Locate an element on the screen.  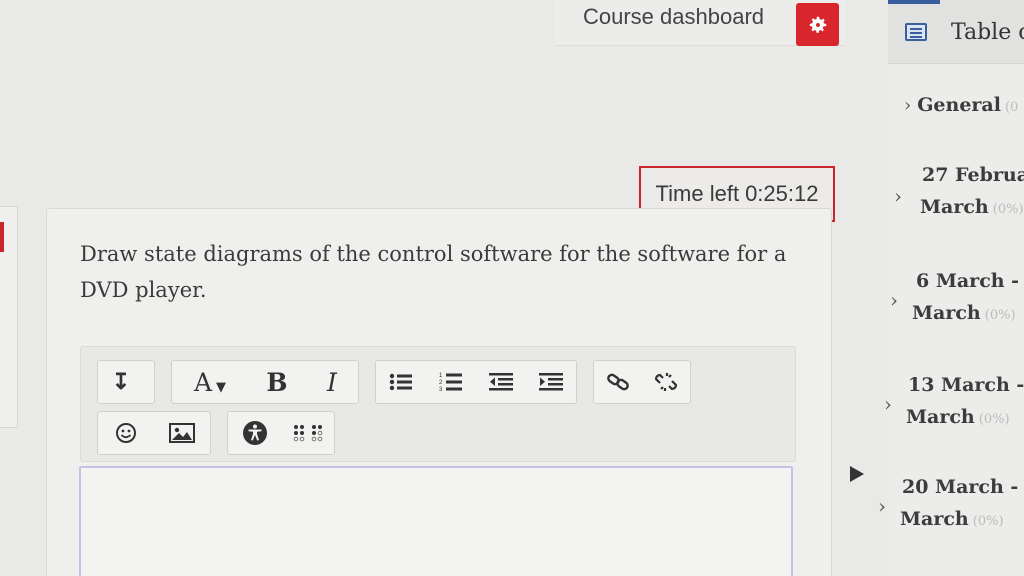
link-icon is located at coordinates (618, 382).